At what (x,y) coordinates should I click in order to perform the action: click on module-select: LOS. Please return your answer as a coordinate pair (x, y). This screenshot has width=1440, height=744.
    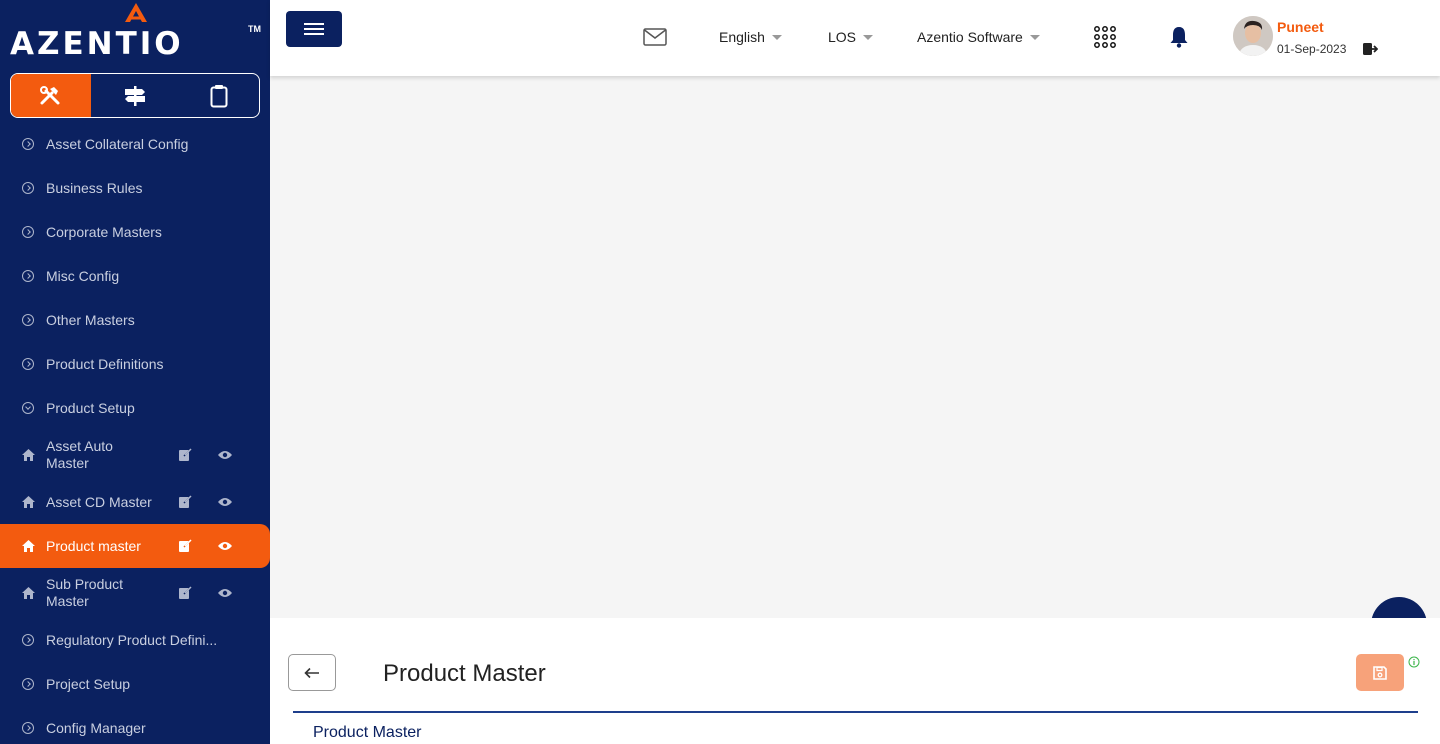
    Looking at the image, I should click on (851, 37).